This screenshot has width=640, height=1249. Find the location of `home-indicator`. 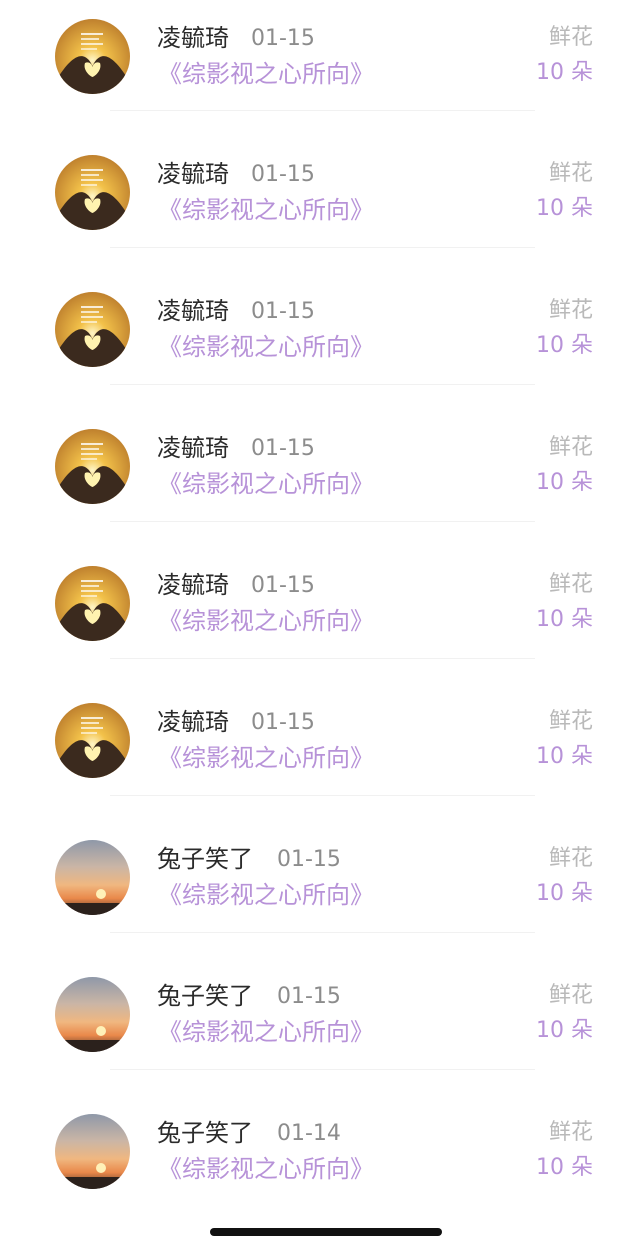

home-indicator is located at coordinates (326, 1232).